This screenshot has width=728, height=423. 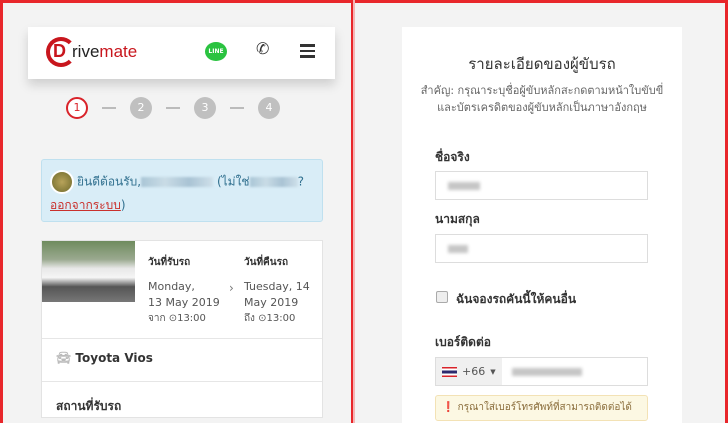 I want to click on country-code-select: +66 ▼, so click(x=469, y=371).